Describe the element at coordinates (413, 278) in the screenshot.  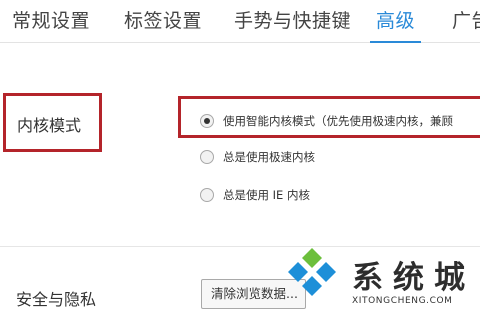
I see `watermark-brand: 系统城` at that location.